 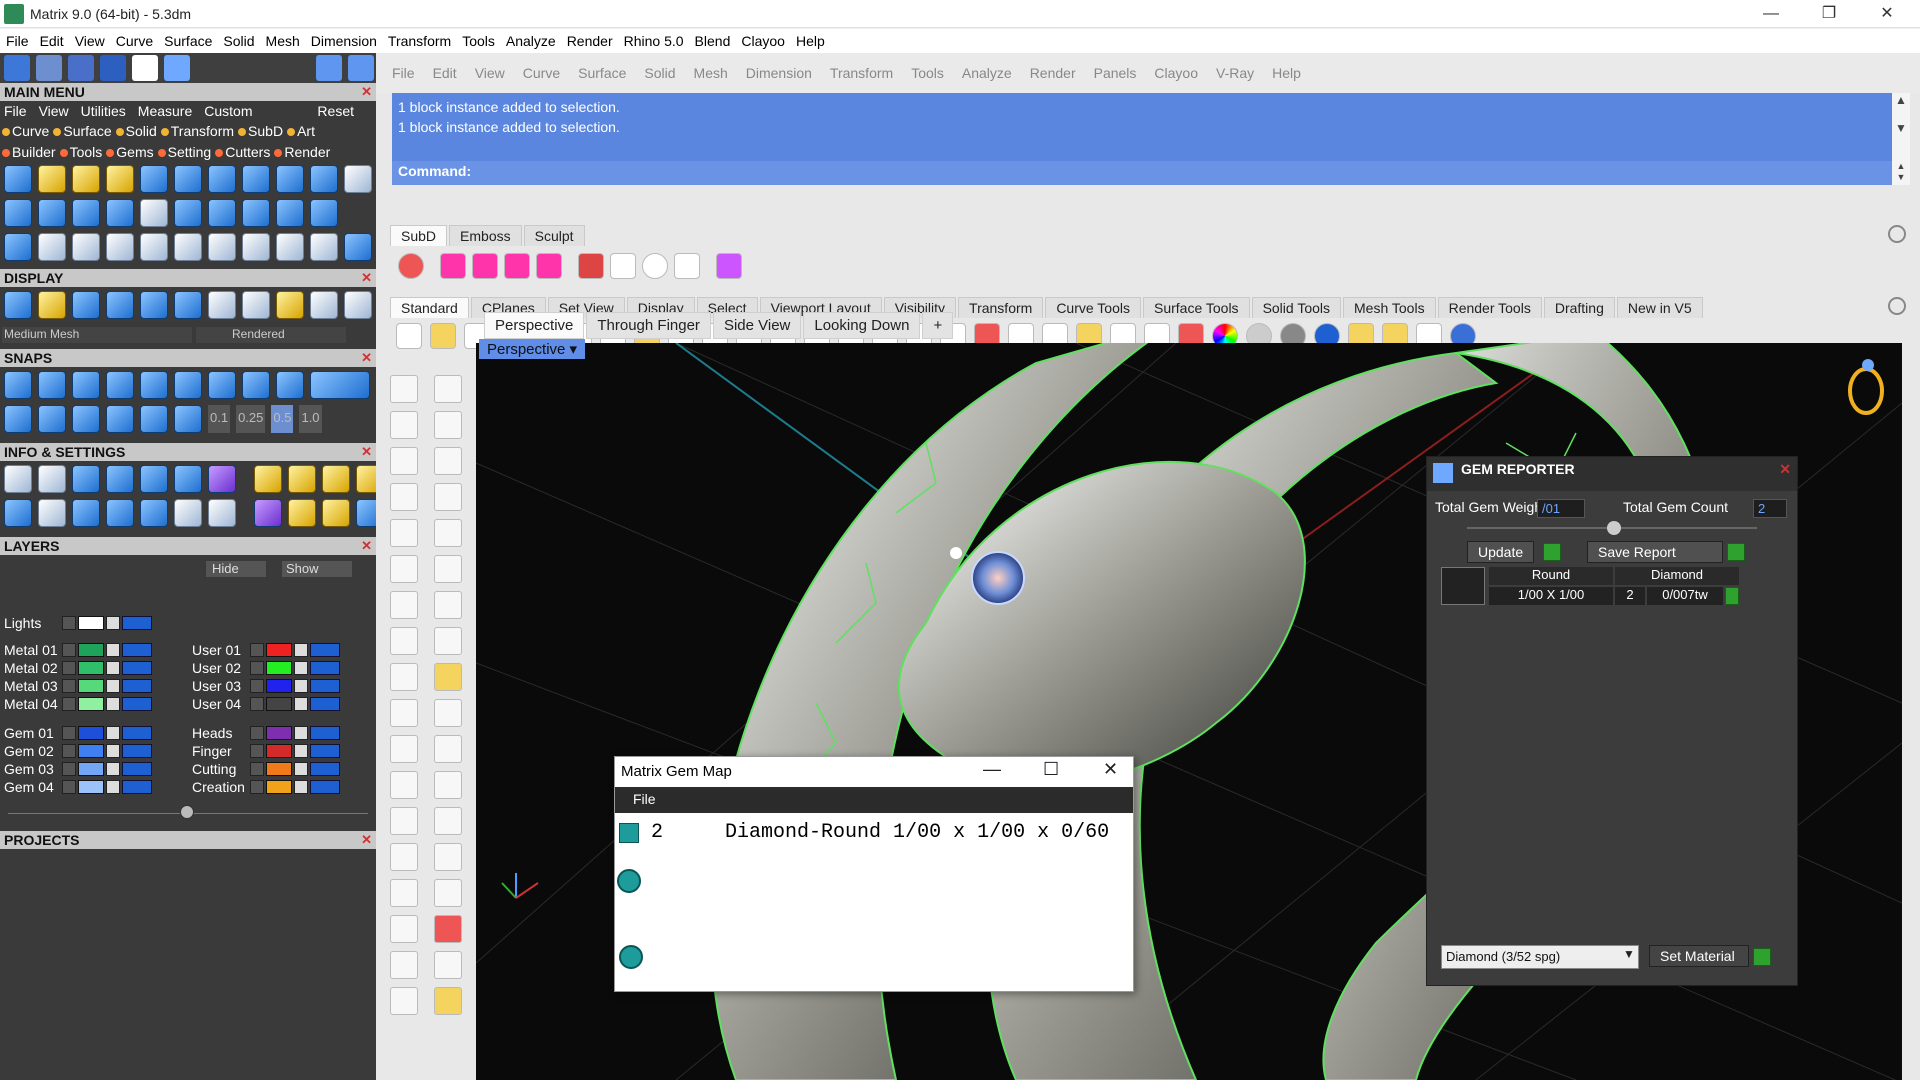 I want to click on layer-row: Lights, so click(x=76, y=623).